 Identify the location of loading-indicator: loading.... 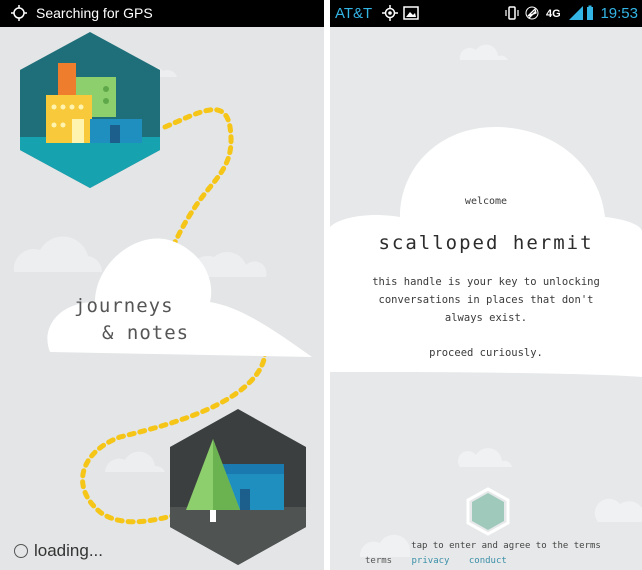
(58, 551).